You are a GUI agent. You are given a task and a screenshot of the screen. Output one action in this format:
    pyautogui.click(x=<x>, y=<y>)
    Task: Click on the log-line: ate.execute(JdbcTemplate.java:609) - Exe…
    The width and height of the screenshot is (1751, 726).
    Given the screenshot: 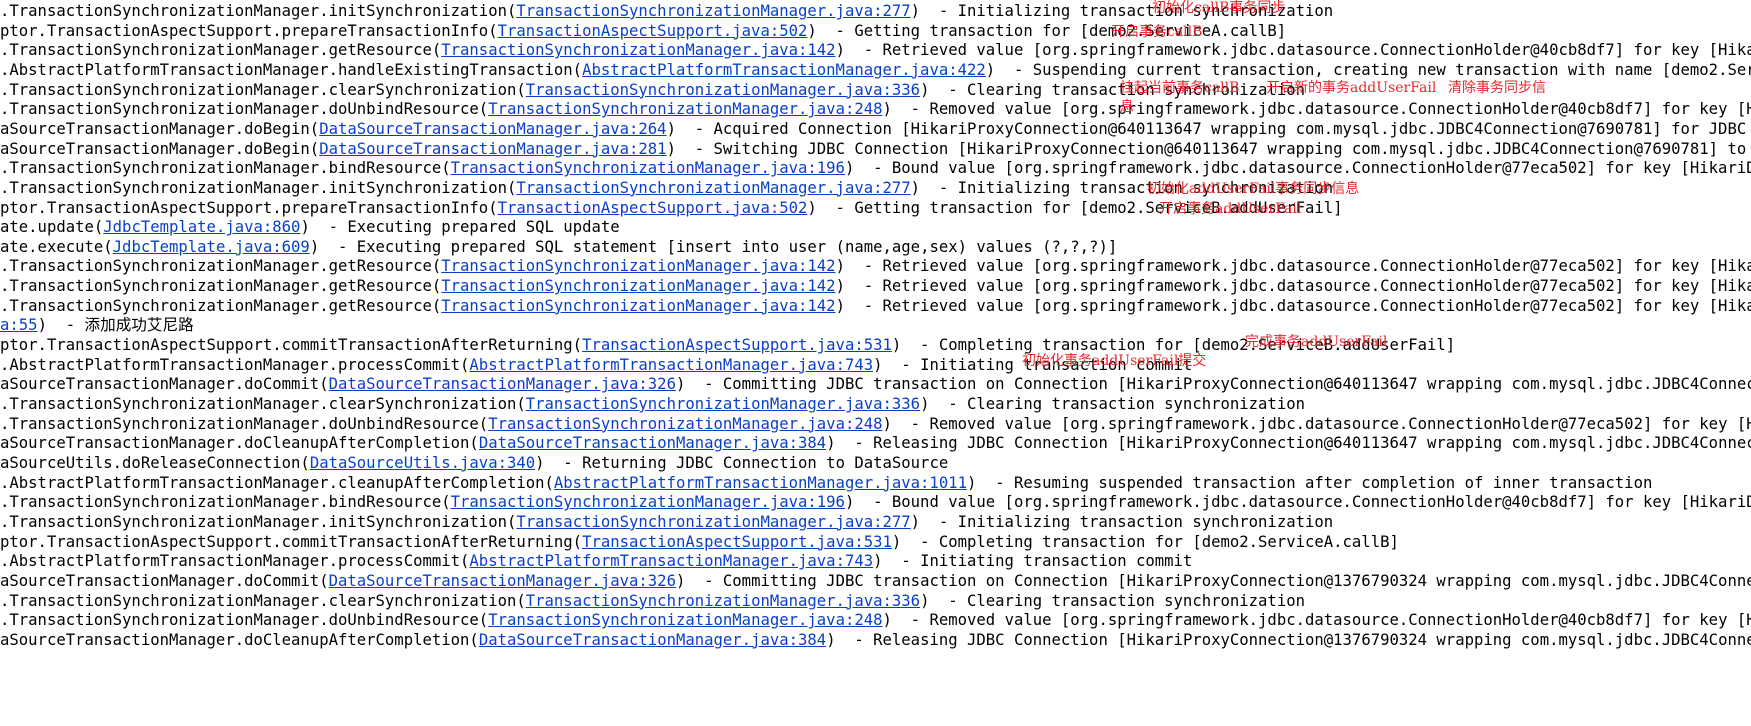 What is the action you would take?
    pyautogui.click(x=558, y=247)
    